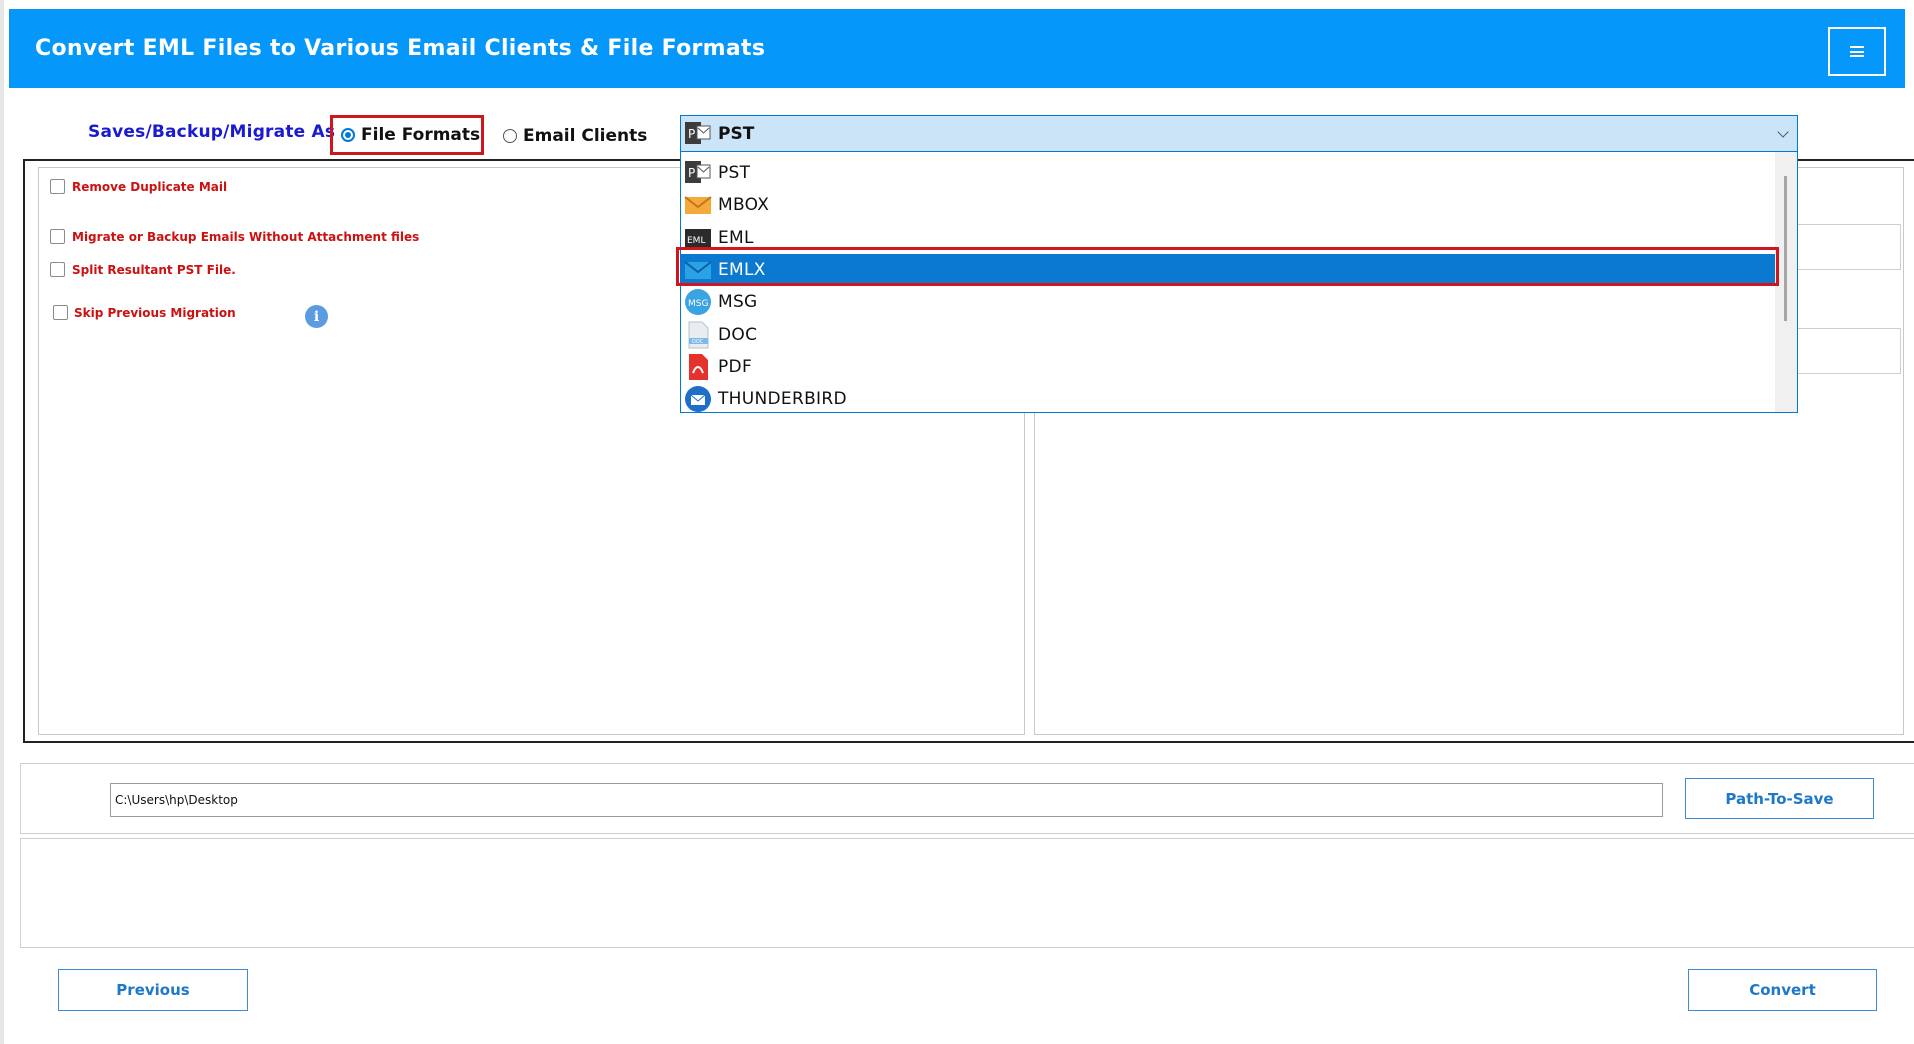  Describe the element at coordinates (1782, 990) in the screenshot. I see `convert-button: Convert` at that location.